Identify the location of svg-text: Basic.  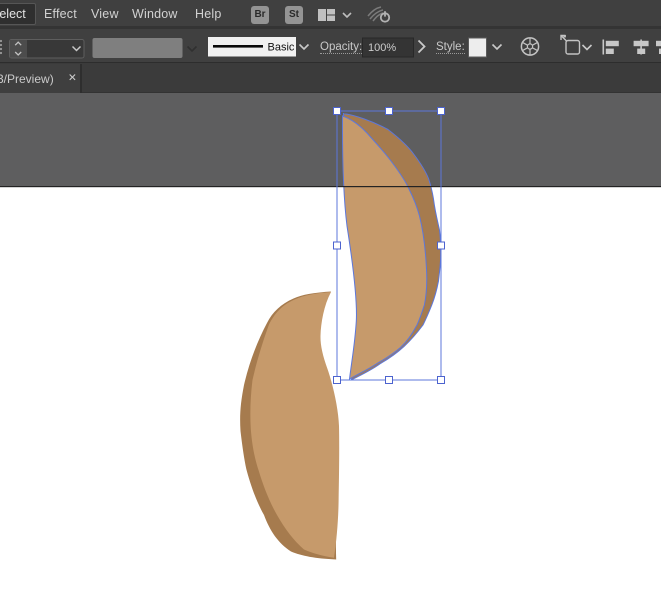
(281, 47).